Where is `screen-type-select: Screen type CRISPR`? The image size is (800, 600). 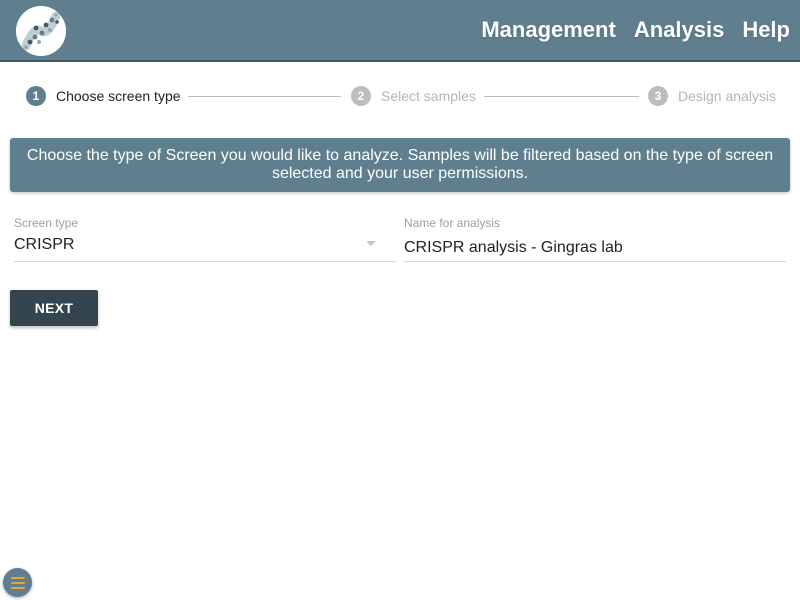 screen-type-select: Screen type CRISPR is located at coordinates (203, 239).